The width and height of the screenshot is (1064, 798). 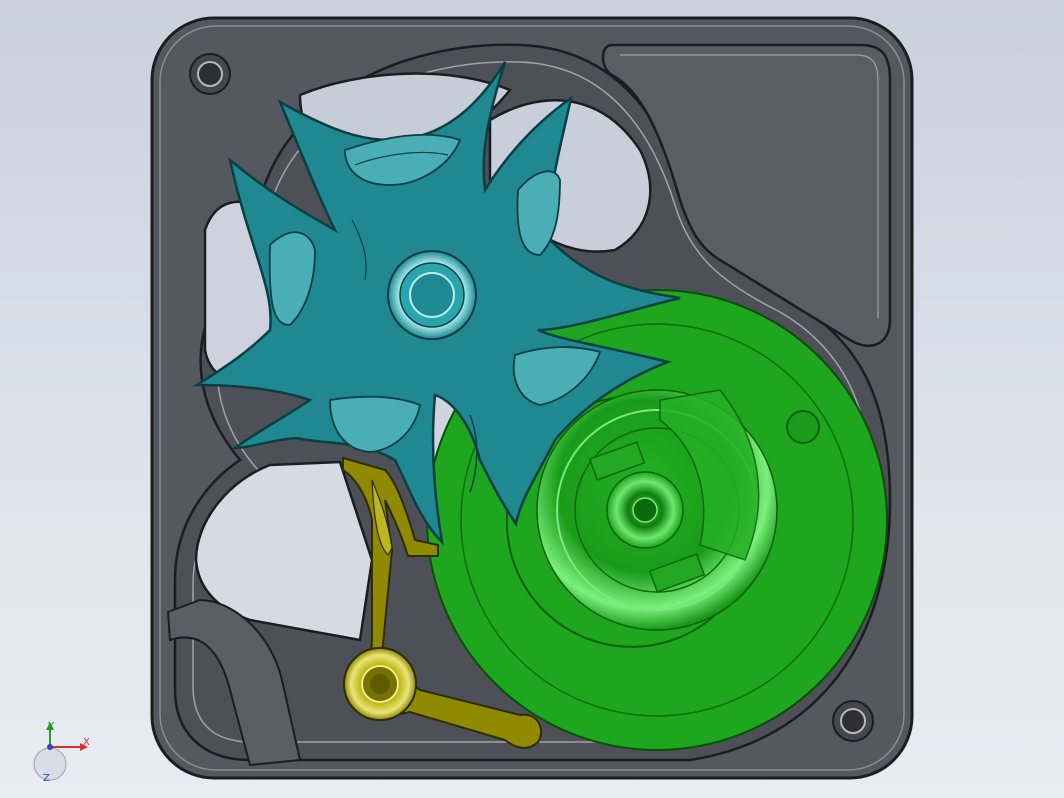 I want to click on z-axis-label: Z, so click(x=46, y=778).